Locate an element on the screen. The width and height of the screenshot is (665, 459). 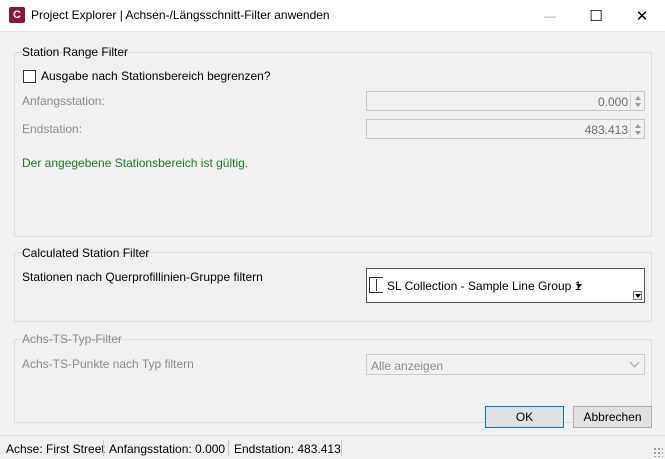
sample-line-icon is located at coordinates (376, 285).